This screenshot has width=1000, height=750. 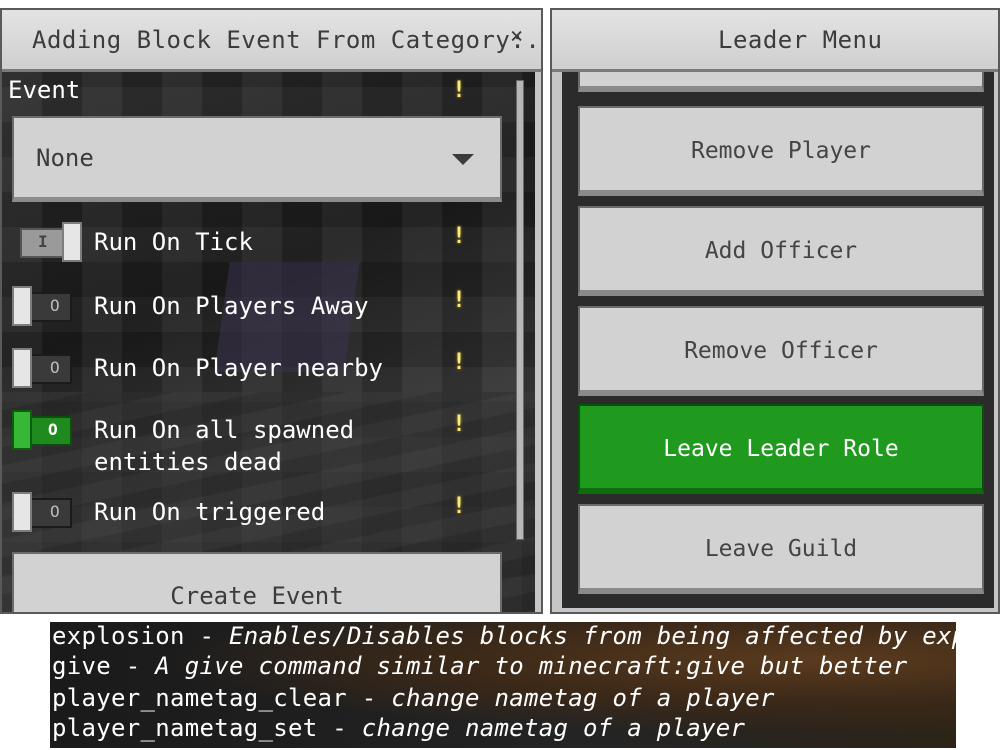 What do you see at coordinates (43, 306) in the screenshot?
I see `toggle-run-on-players-away: O` at bounding box center [43, 306].